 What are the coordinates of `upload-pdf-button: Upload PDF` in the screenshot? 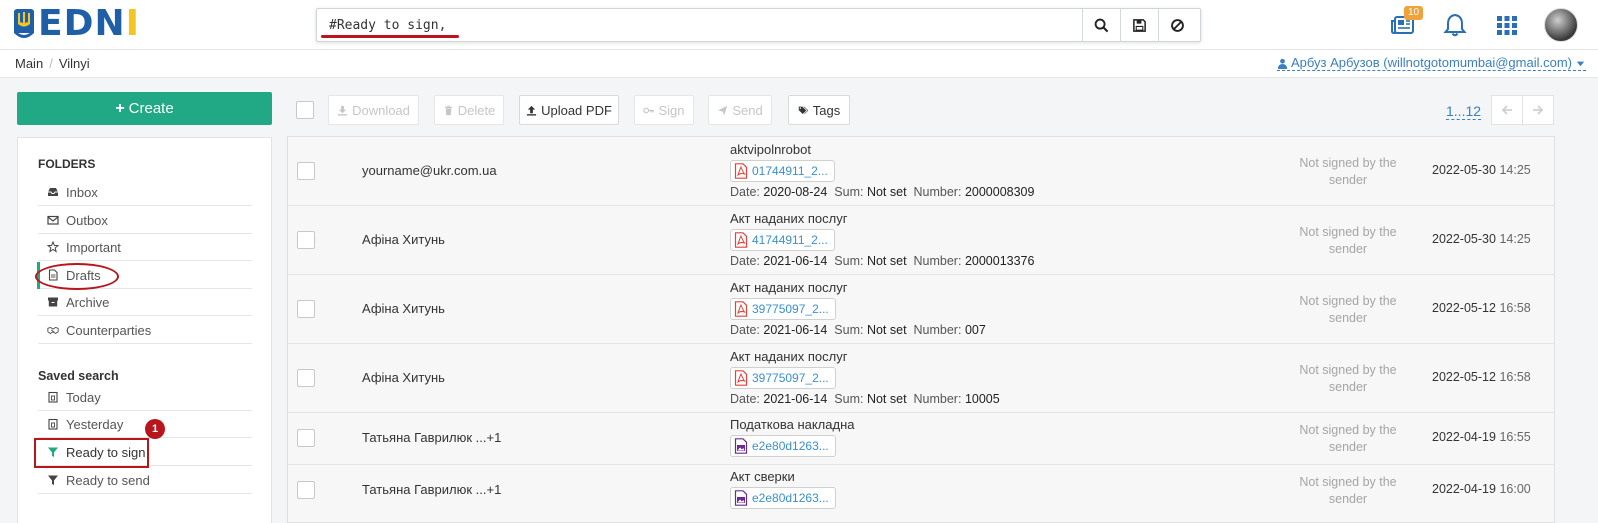 It's located at (569, 110).